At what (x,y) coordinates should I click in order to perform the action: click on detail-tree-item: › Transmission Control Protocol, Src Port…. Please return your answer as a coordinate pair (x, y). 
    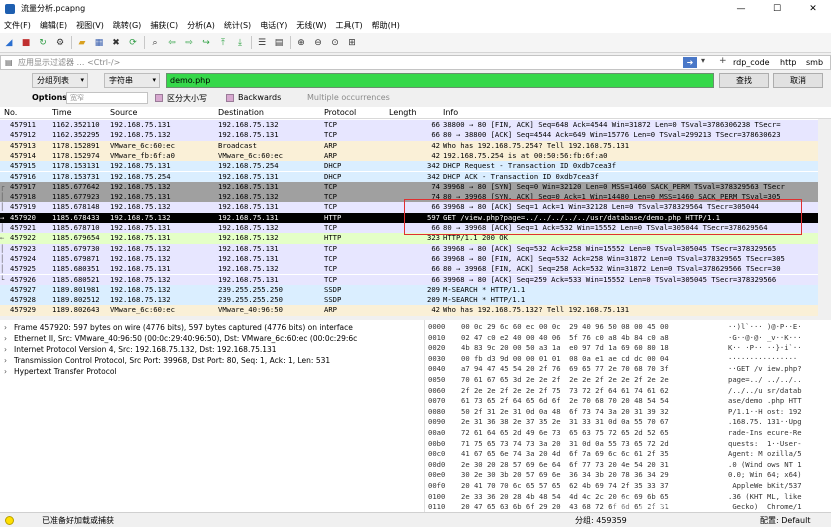
    Looking at the image, I should click on (167, 360).